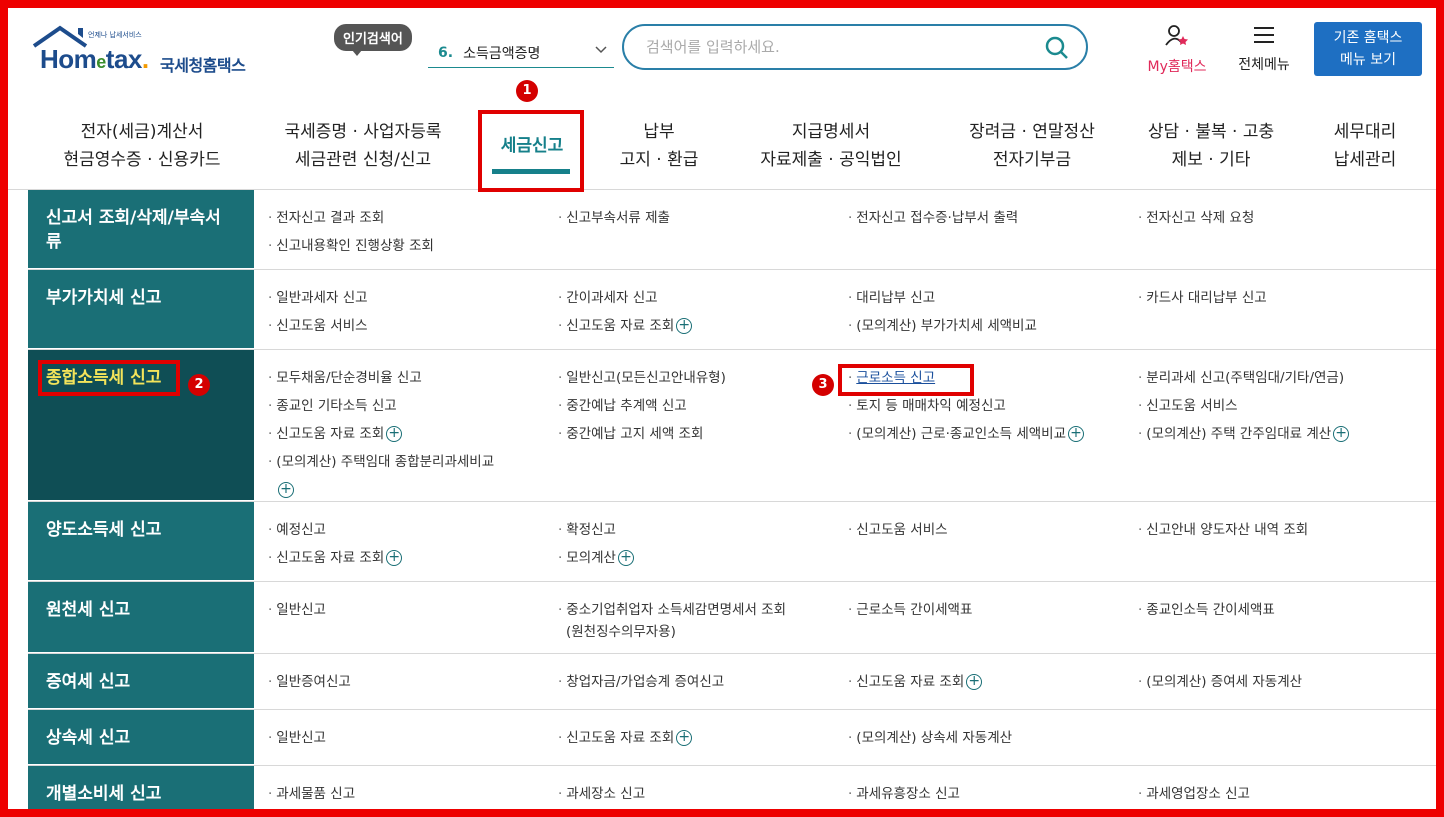 This screenshot has height=817, width=1444. Describe the element at coordinates (1283, 607) in the screenshot. I see `link-item: 종교인소득 간이세액표` at that location.